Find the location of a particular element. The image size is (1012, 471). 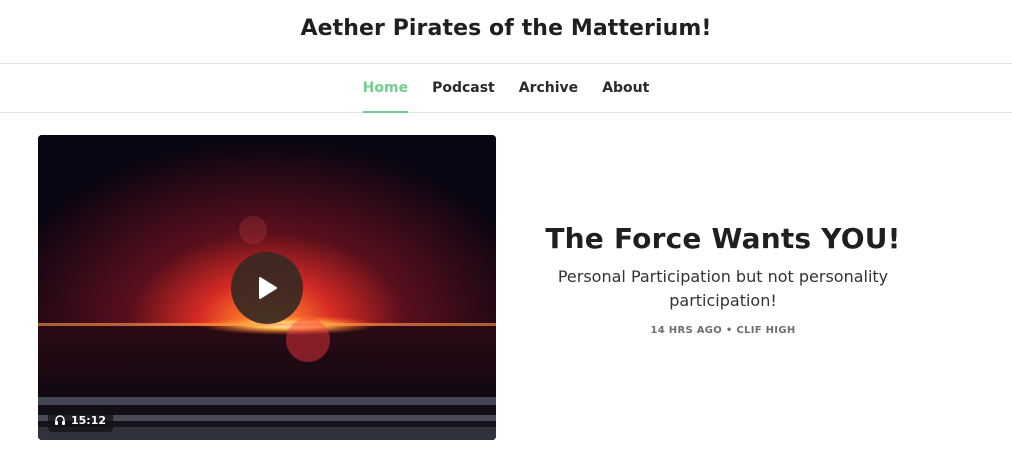

play-button is located at coordinates (267, 288).